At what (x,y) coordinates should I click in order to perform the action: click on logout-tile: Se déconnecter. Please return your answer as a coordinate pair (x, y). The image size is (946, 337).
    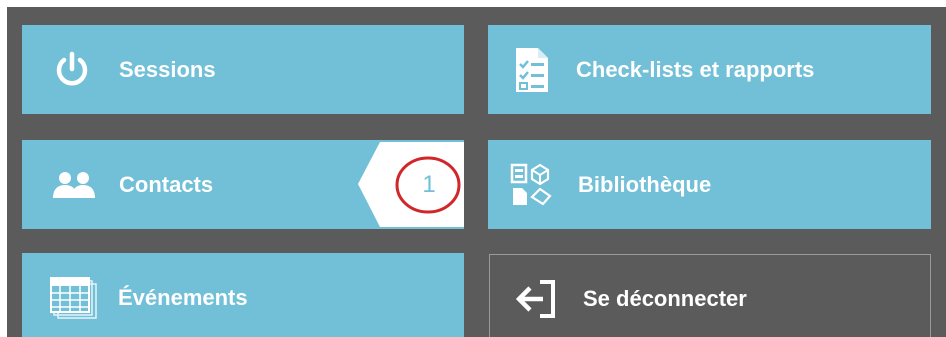
    Looking at the image, I should click on (710, 295).